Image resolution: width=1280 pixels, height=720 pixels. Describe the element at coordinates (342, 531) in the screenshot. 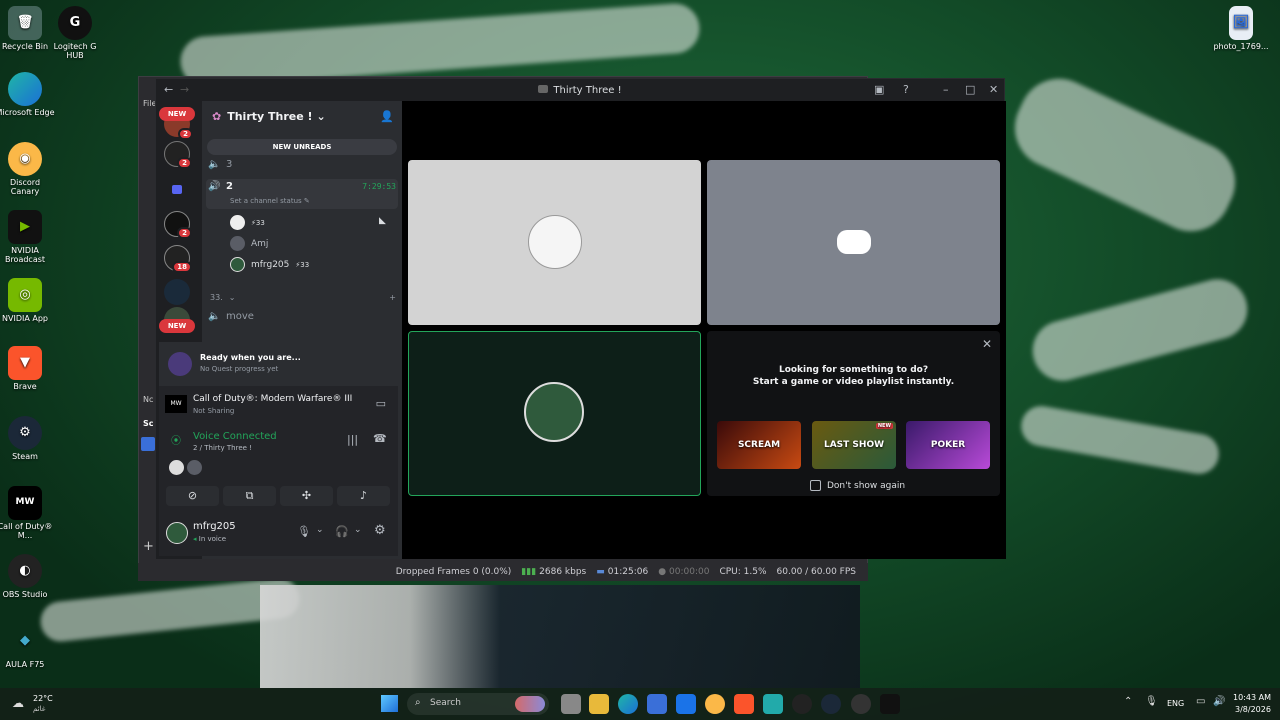

I see `headphones-icon: 🎧` at that location.